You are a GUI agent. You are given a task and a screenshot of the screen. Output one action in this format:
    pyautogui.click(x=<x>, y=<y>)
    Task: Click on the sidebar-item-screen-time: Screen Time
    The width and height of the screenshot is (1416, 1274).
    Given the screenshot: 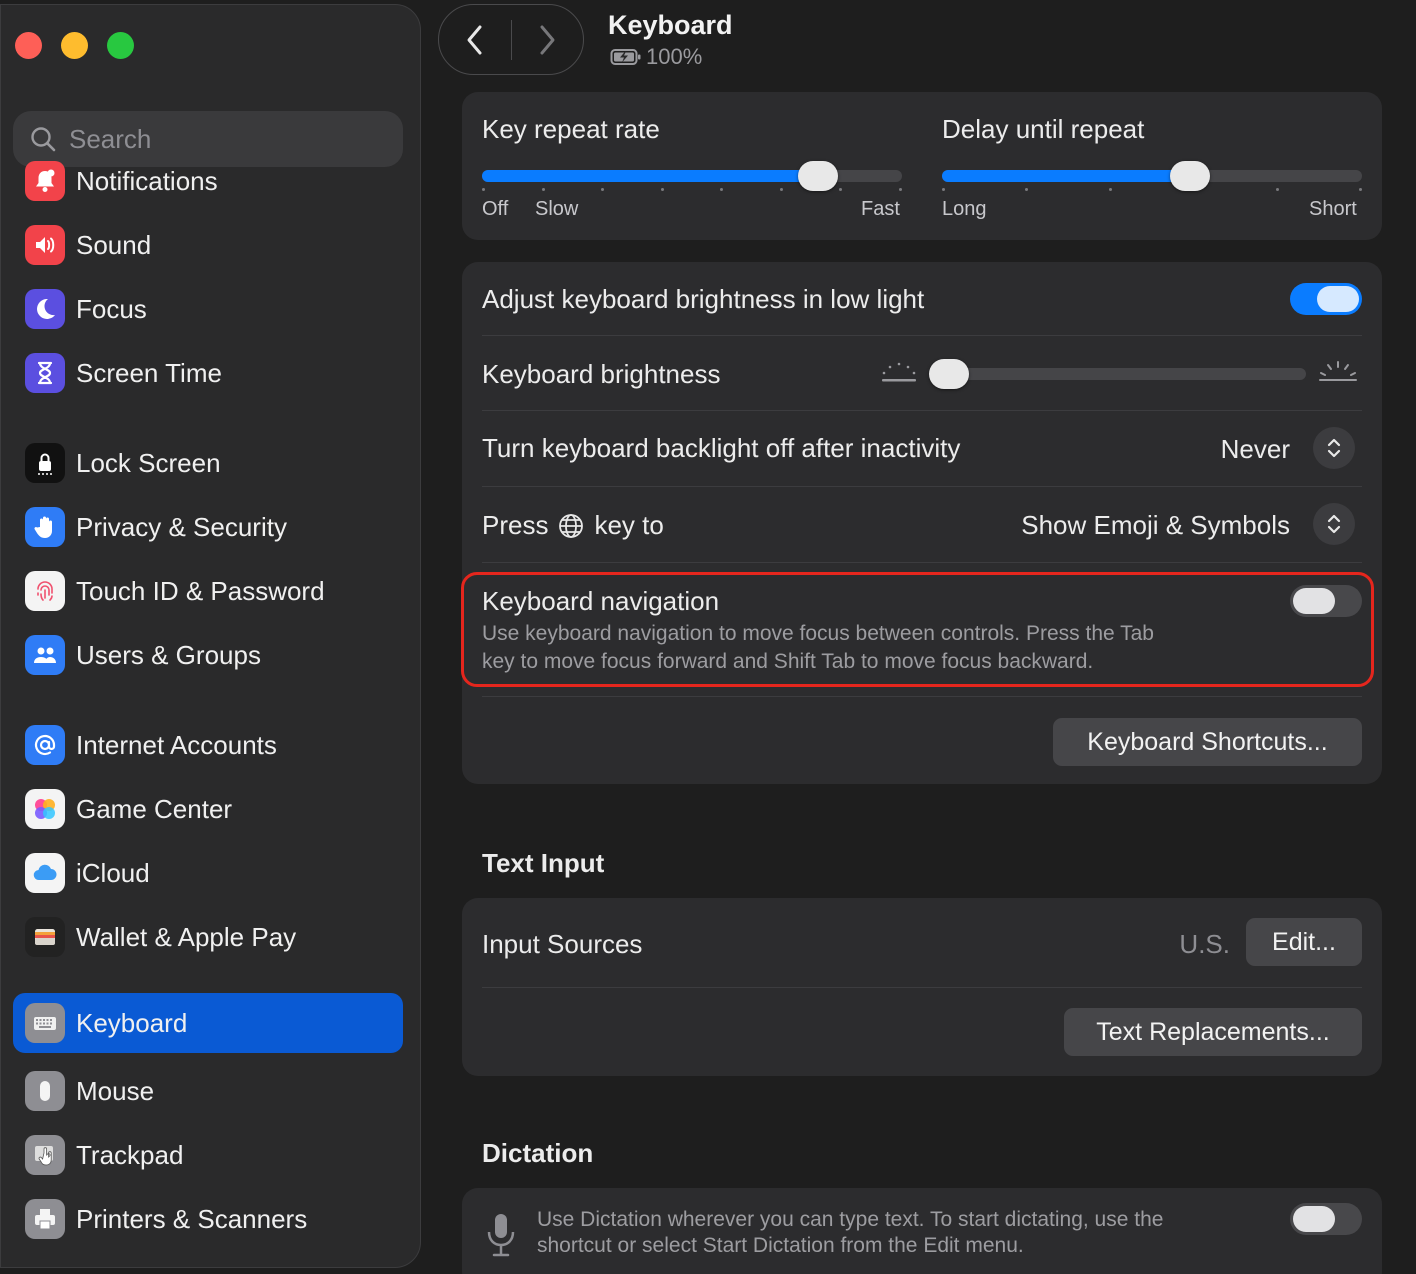 What is the action you would take?
    pyautogui.click(x=208, y=373)
    